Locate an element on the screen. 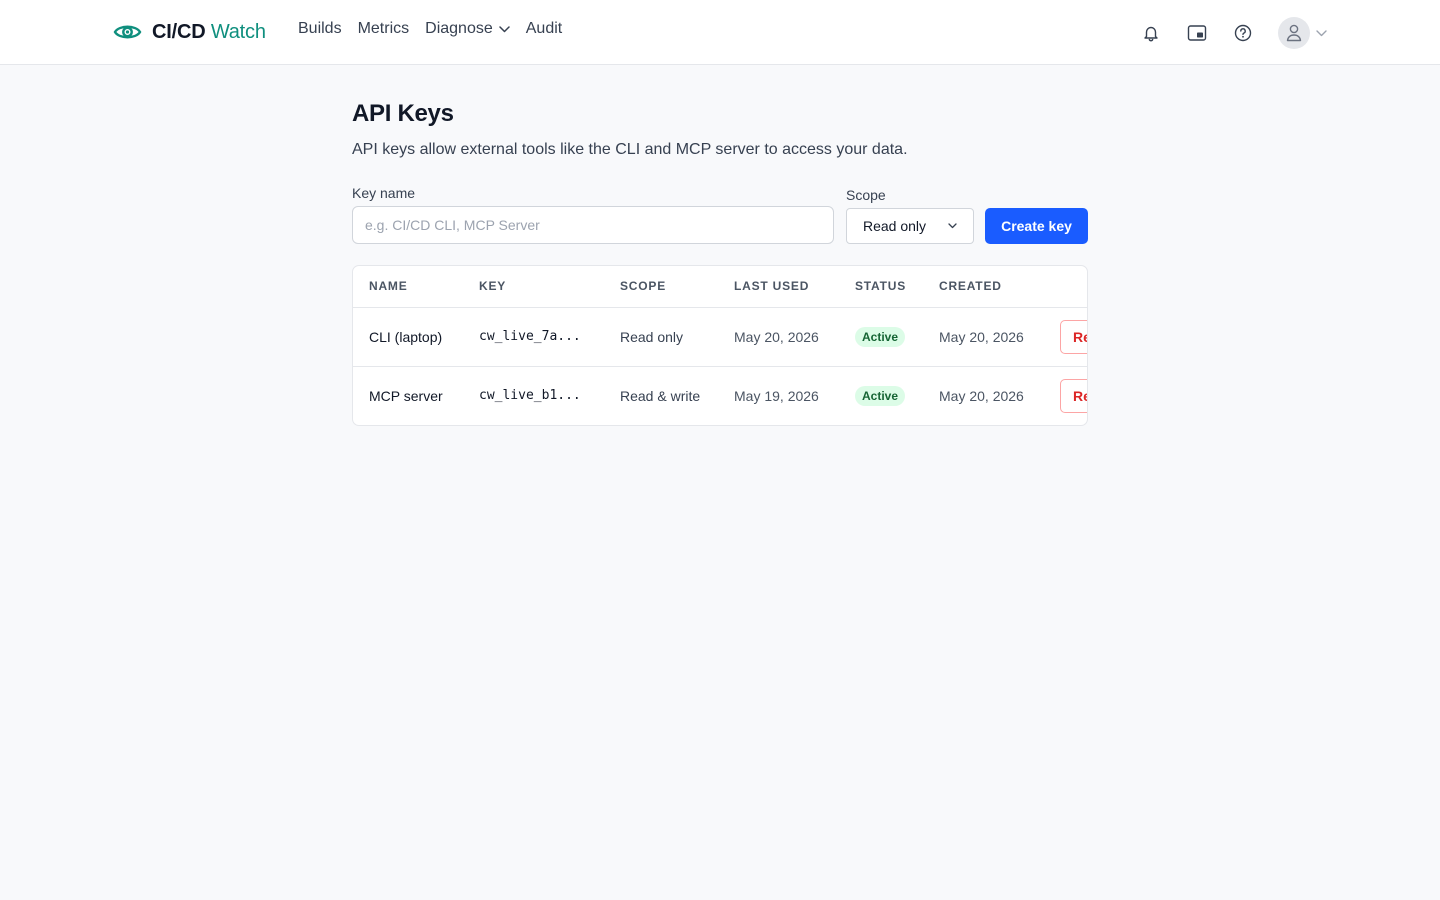  key-name-input is located at coordinates (593, 225).